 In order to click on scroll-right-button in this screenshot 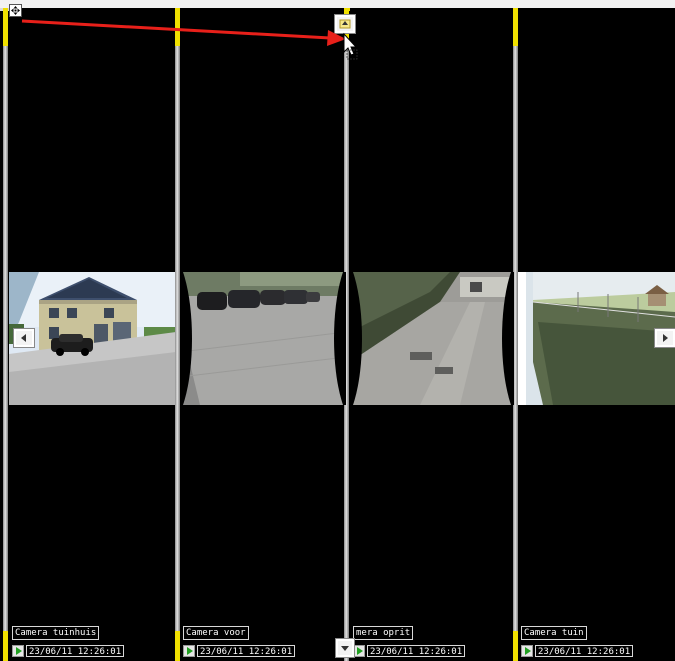, I will do `click(664, 338)`.